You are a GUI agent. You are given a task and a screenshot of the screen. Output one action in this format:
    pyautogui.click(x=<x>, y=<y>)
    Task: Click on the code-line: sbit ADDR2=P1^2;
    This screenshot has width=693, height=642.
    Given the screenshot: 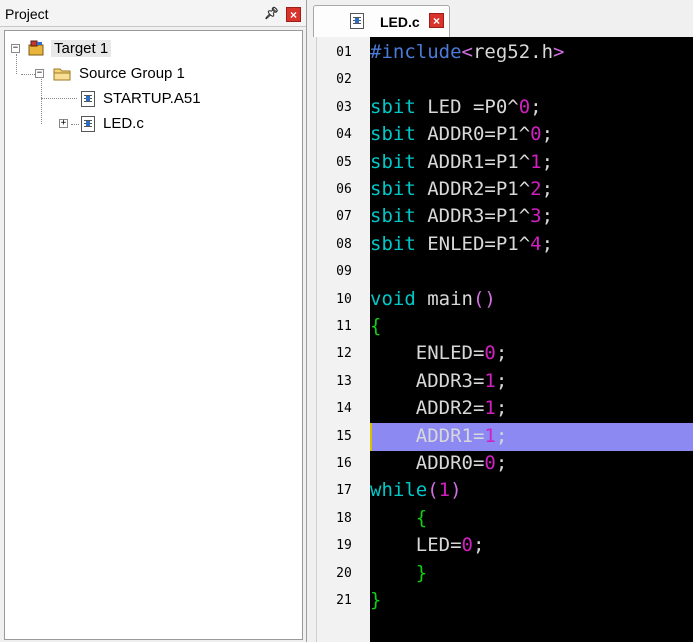 What is the action you would take?
    pyautogui.click(x=461, y=189)
    